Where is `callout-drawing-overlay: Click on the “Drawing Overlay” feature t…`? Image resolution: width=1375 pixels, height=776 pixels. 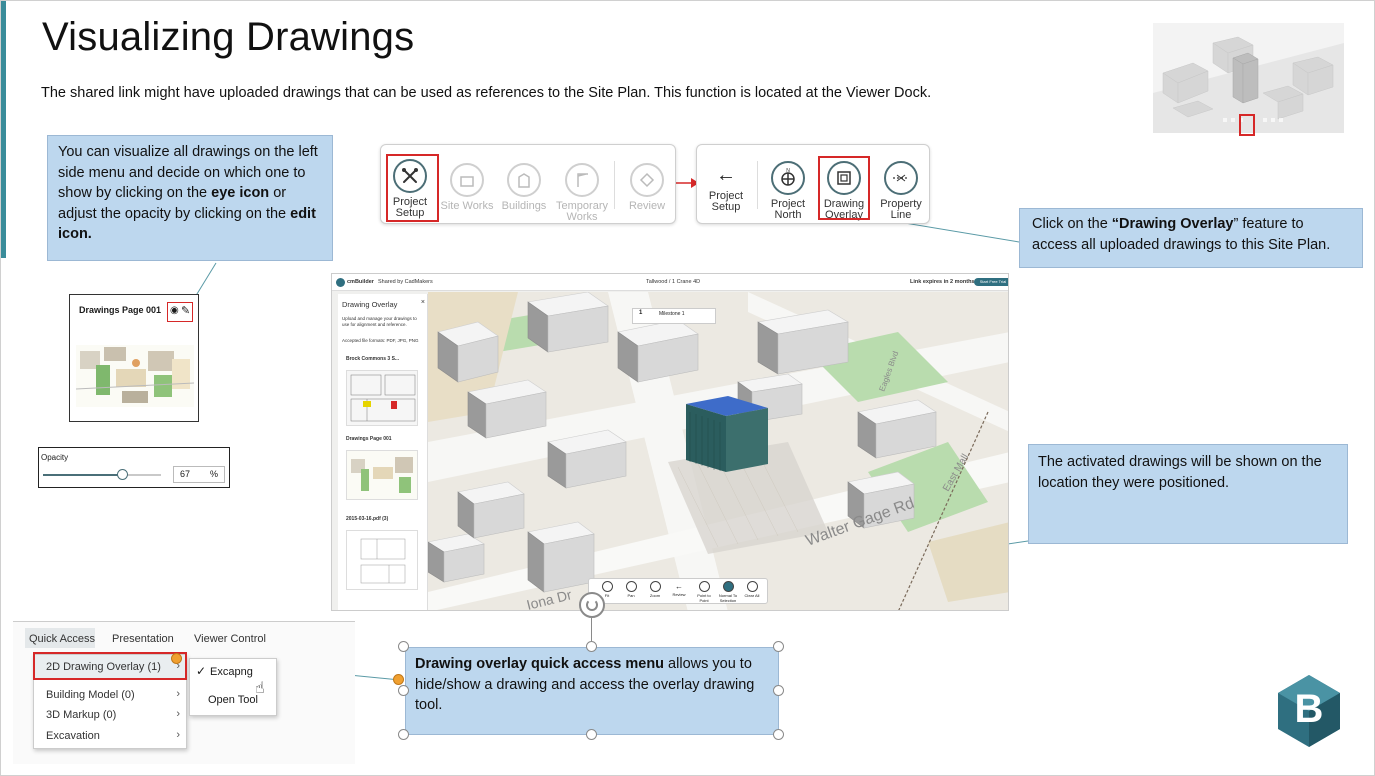 callout-drawing-overlay: Click on the “Drawing Overlay” feature t… is located at coordinates (1191, 238).